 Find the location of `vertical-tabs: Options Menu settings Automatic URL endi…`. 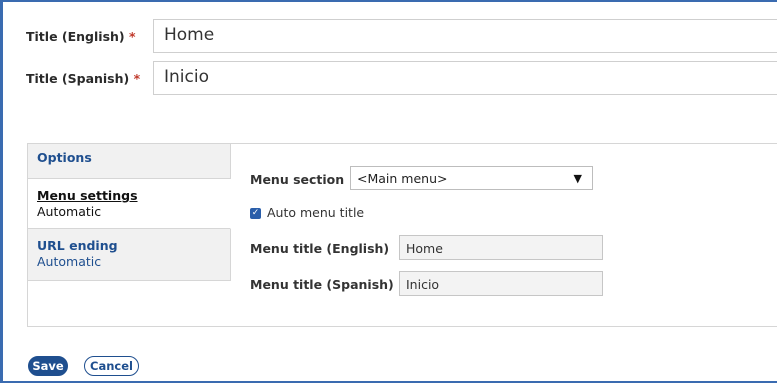

vertical-tabs: Options Menu settings Automatic URL endi… is located at coordinates (129, 212).